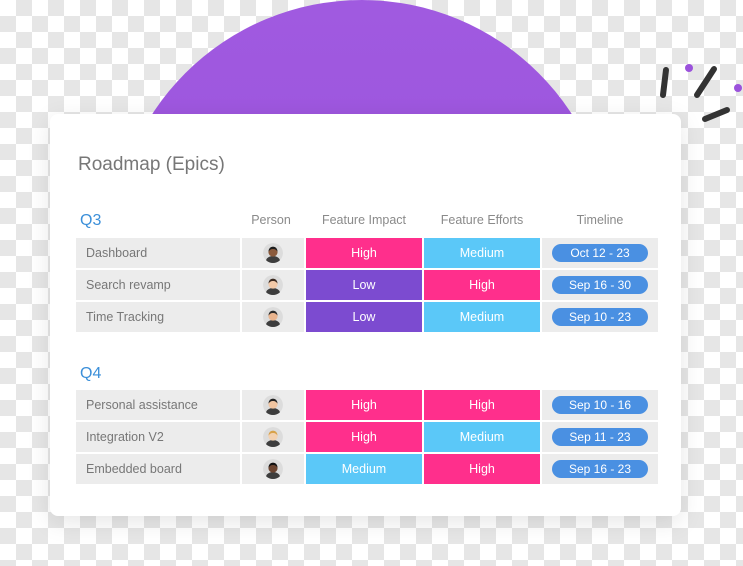  I want to click on epic-name: Personal assistance, so click(158, 405).